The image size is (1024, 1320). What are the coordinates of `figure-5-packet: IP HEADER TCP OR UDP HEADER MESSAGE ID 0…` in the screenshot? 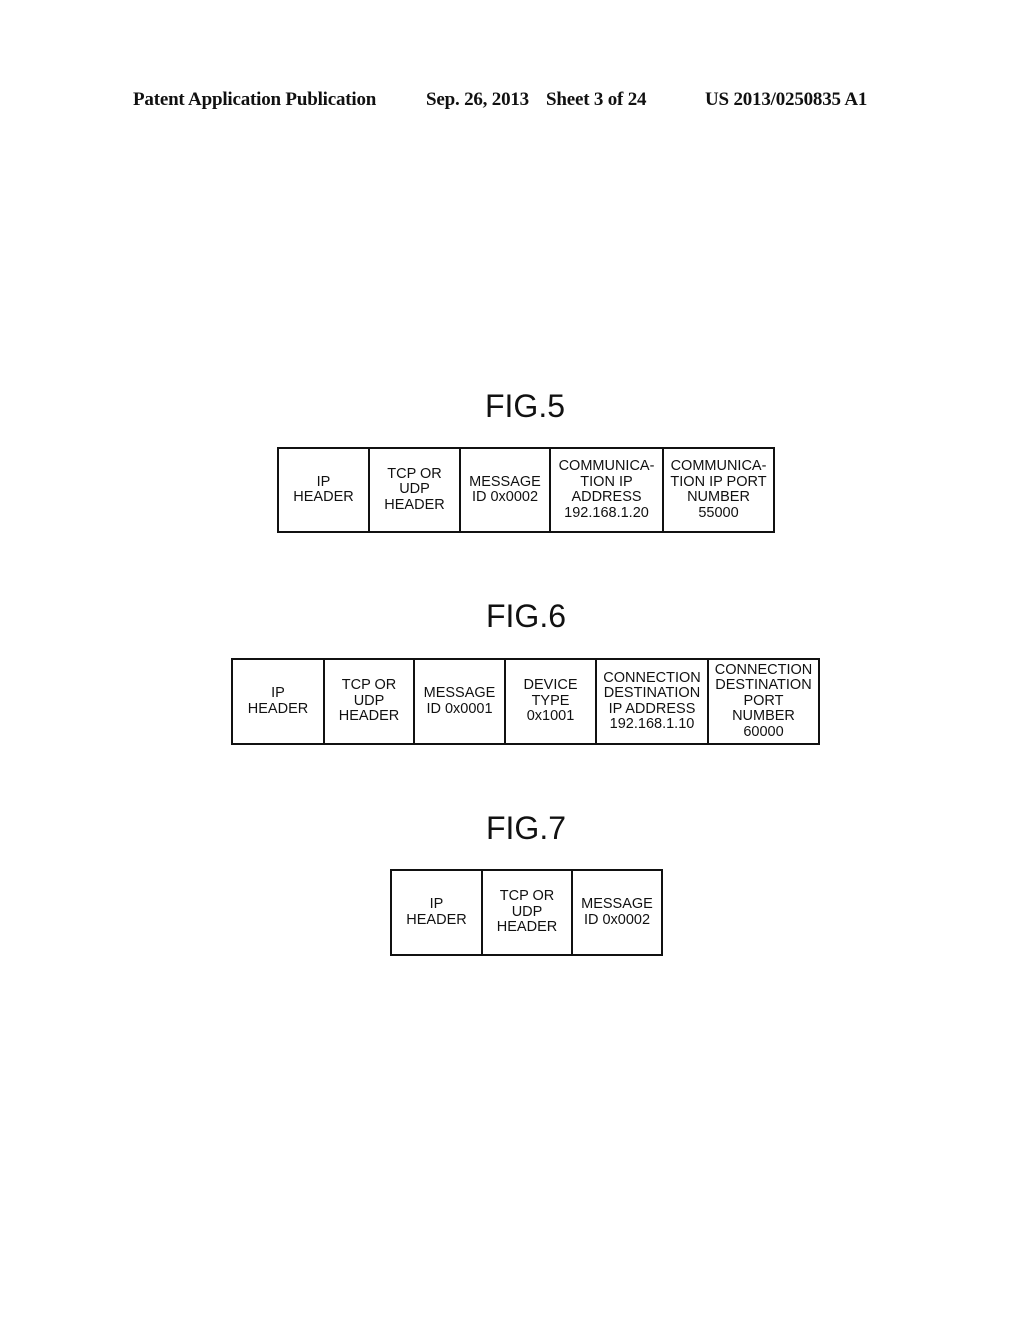 It's located at (526, 490).